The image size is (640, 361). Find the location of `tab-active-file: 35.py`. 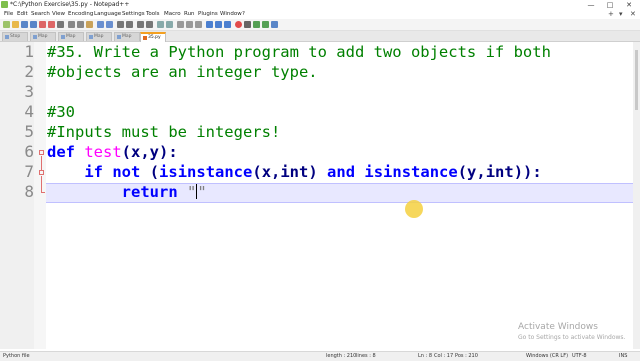

tab-active-file: 35.py is located at coordinates (153, 37).